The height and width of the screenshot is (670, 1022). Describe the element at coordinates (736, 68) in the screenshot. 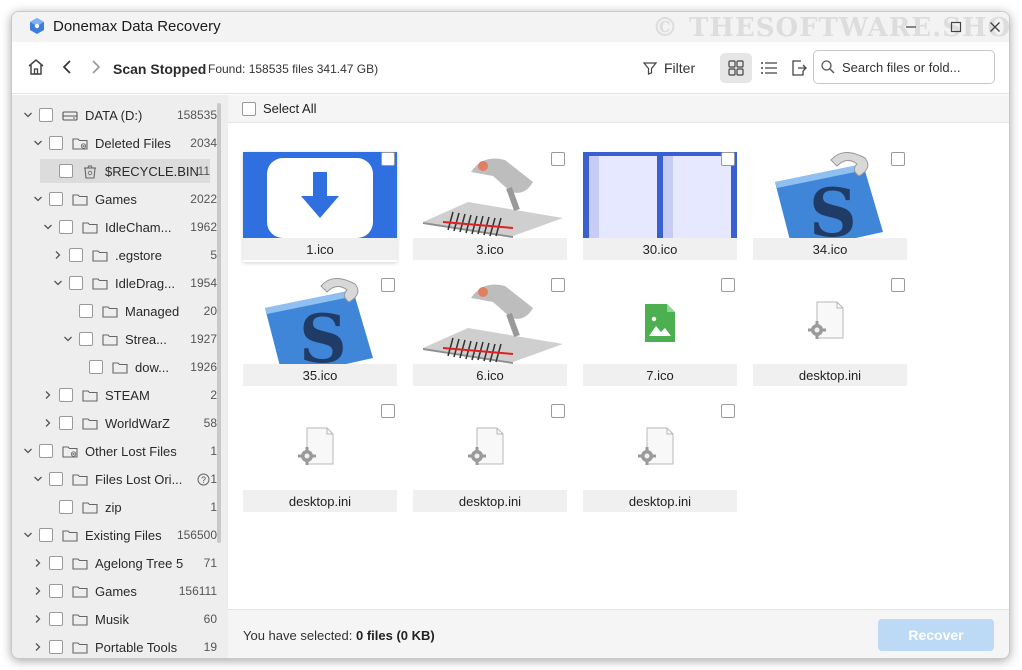

I see `grid-view-button` at that location.